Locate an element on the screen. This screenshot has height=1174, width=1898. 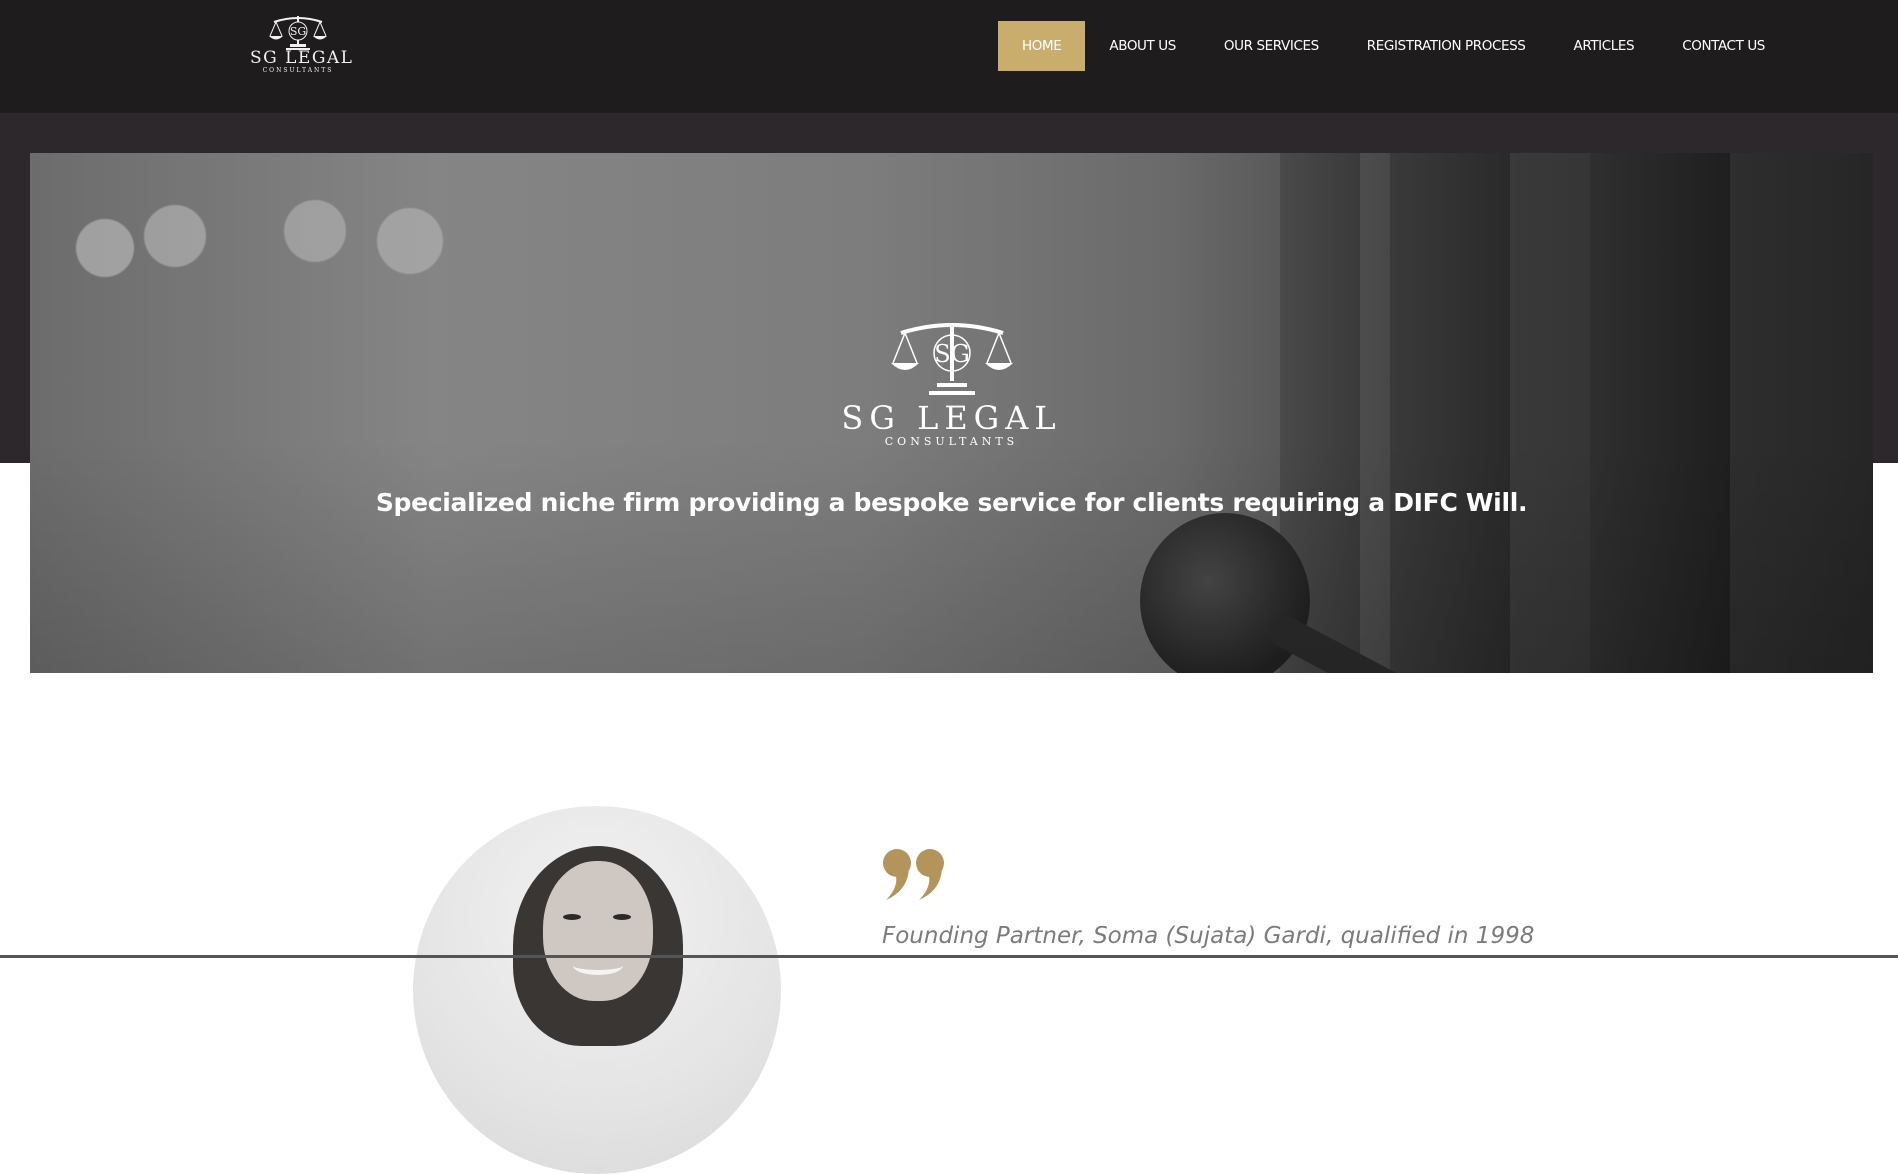
nav-home: HOME is located at coordinates (1042, 46).